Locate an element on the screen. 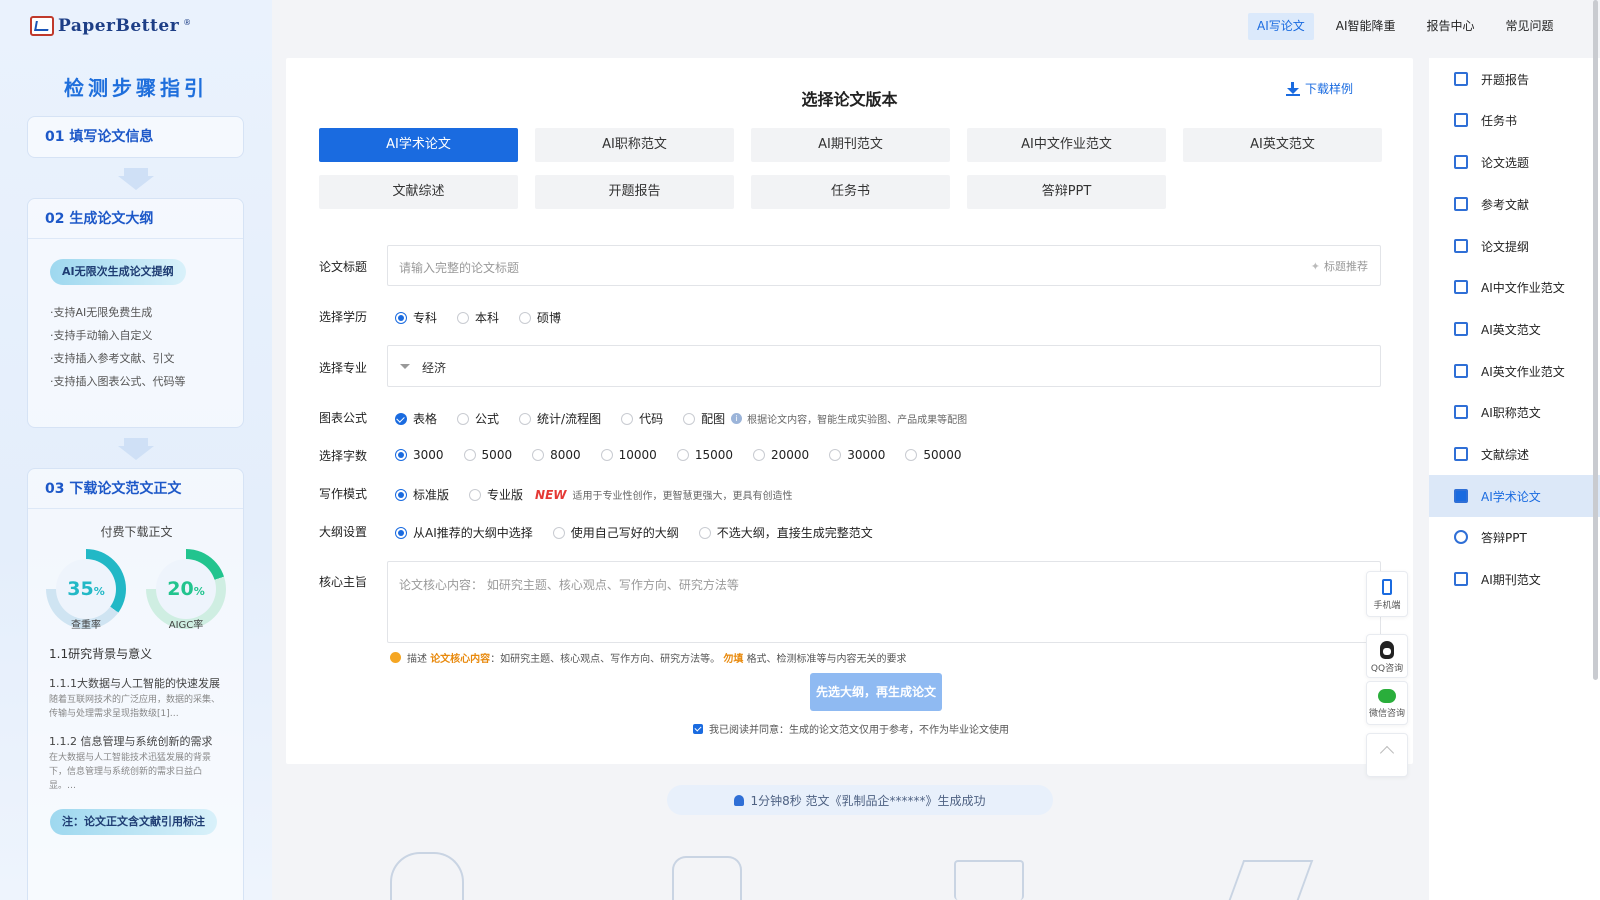 Image resolution: width=1600 pixels, height=900 pixels. aigc-rate-label: AIGC率 is located at coordinates (186, 625).